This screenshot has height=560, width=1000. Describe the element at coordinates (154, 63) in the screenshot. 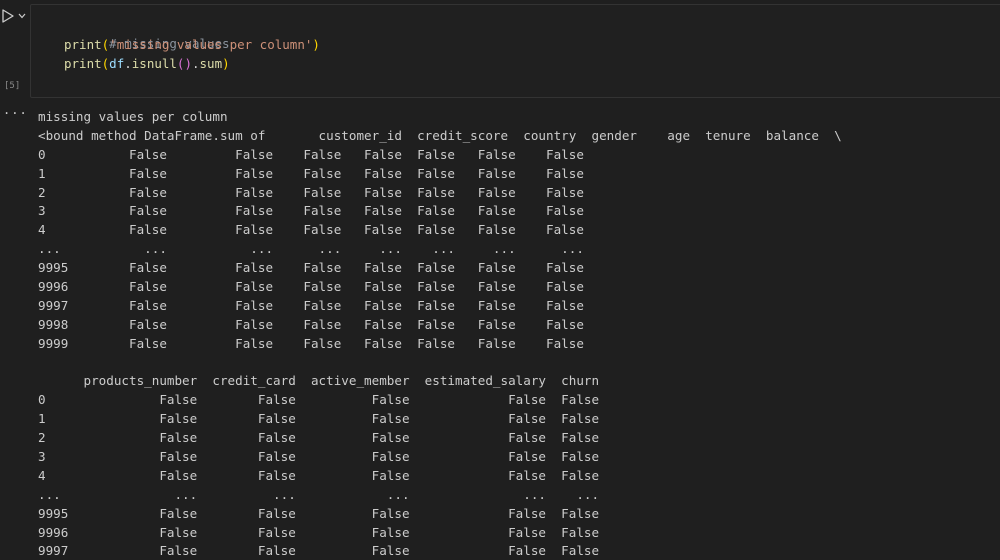

I see `code-method: isnull` at that location.